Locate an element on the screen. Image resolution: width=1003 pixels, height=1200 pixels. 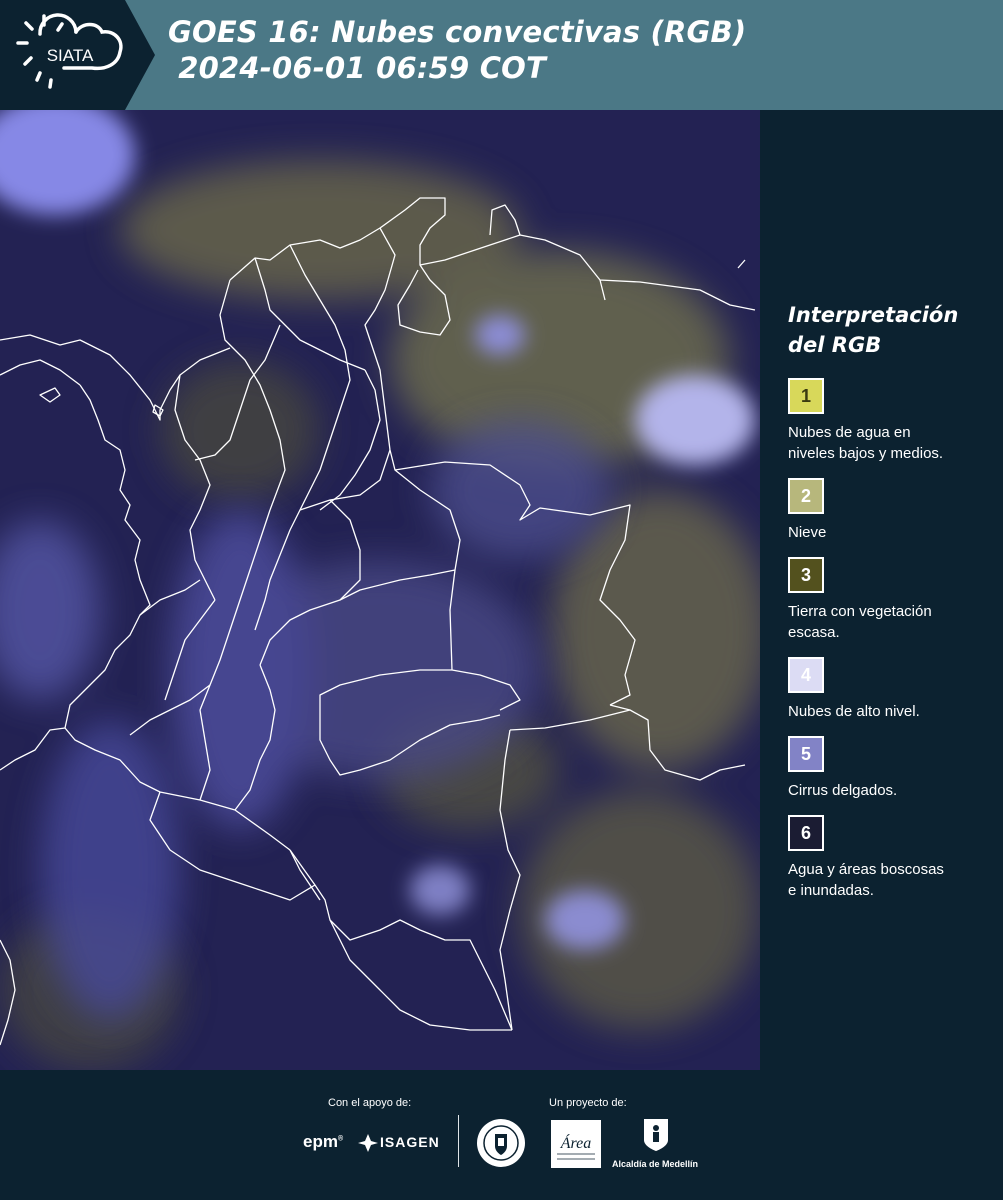
area-logo-text: Área is located at coordinates (576, 1142).